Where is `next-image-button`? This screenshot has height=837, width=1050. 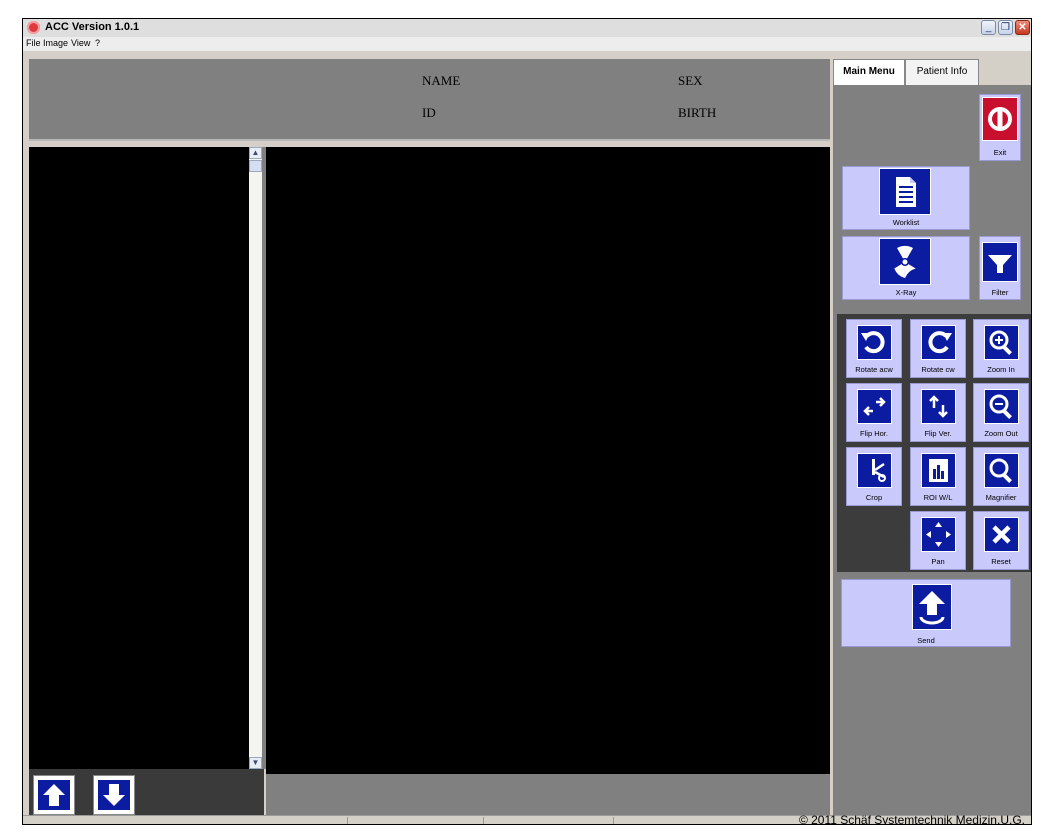 next-image-button is located at coordinates (114, 795).